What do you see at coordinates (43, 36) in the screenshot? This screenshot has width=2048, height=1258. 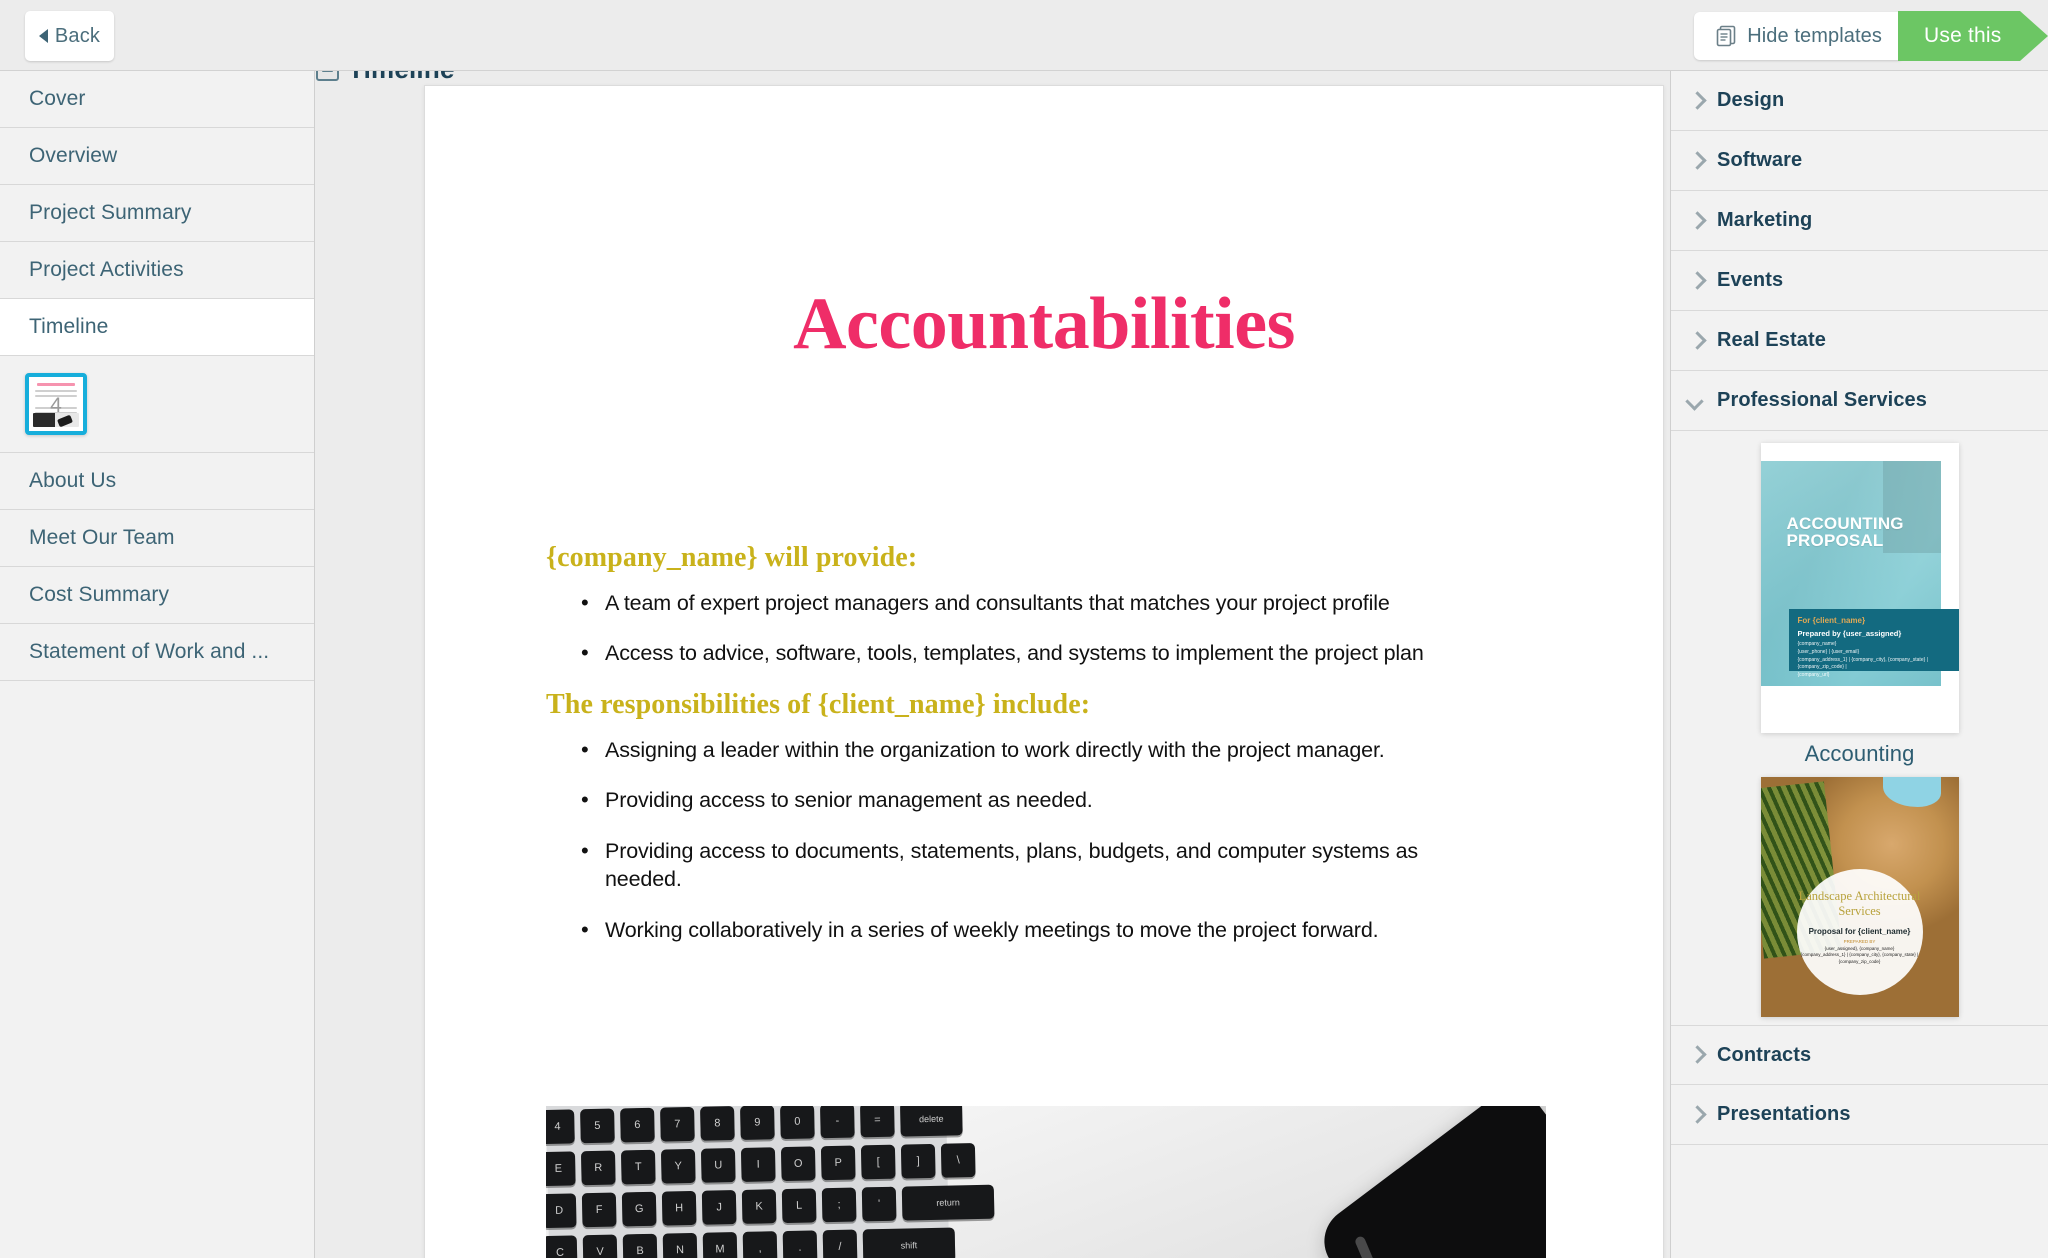 I see `left-triangle-icon` at bounding box center [43, 36].